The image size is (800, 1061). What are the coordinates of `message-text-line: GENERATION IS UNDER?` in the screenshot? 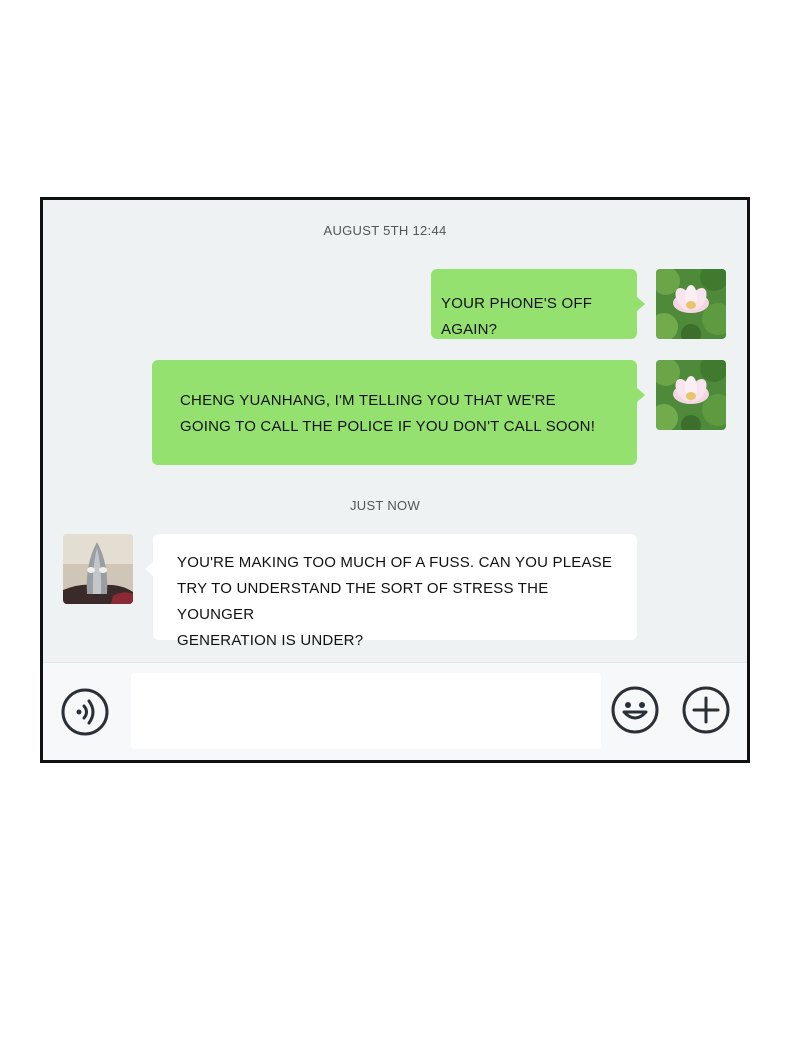 It's located at (270, 640).